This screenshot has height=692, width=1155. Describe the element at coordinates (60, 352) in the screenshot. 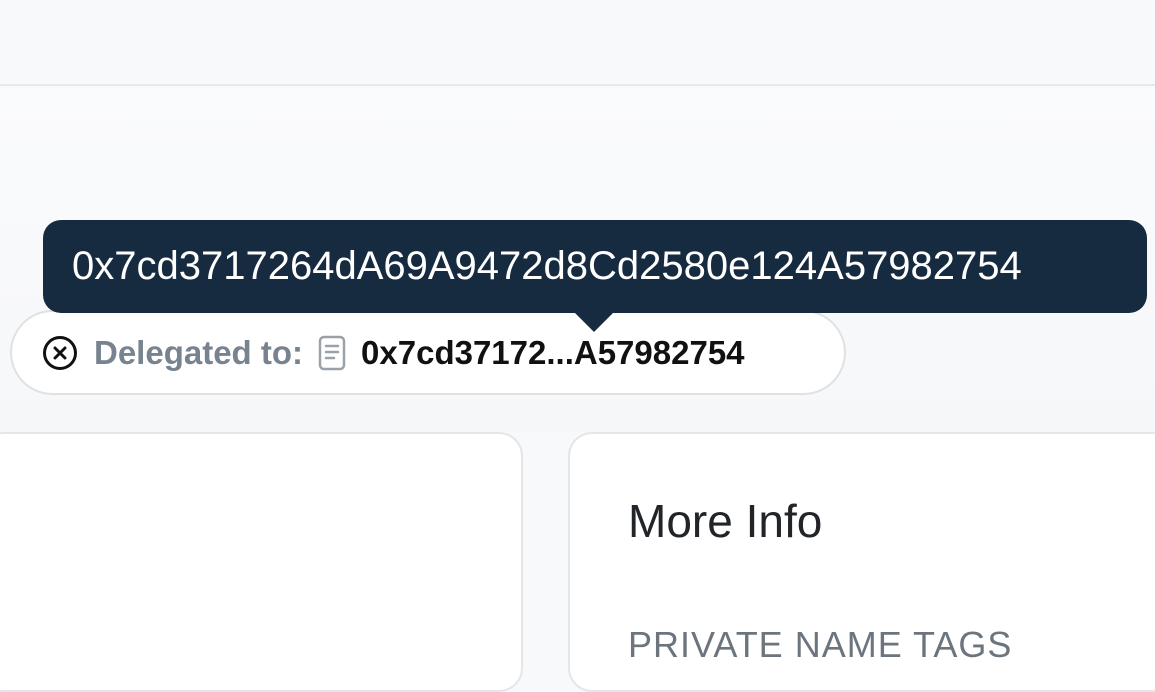

I see `x-circle-icon` at that location.